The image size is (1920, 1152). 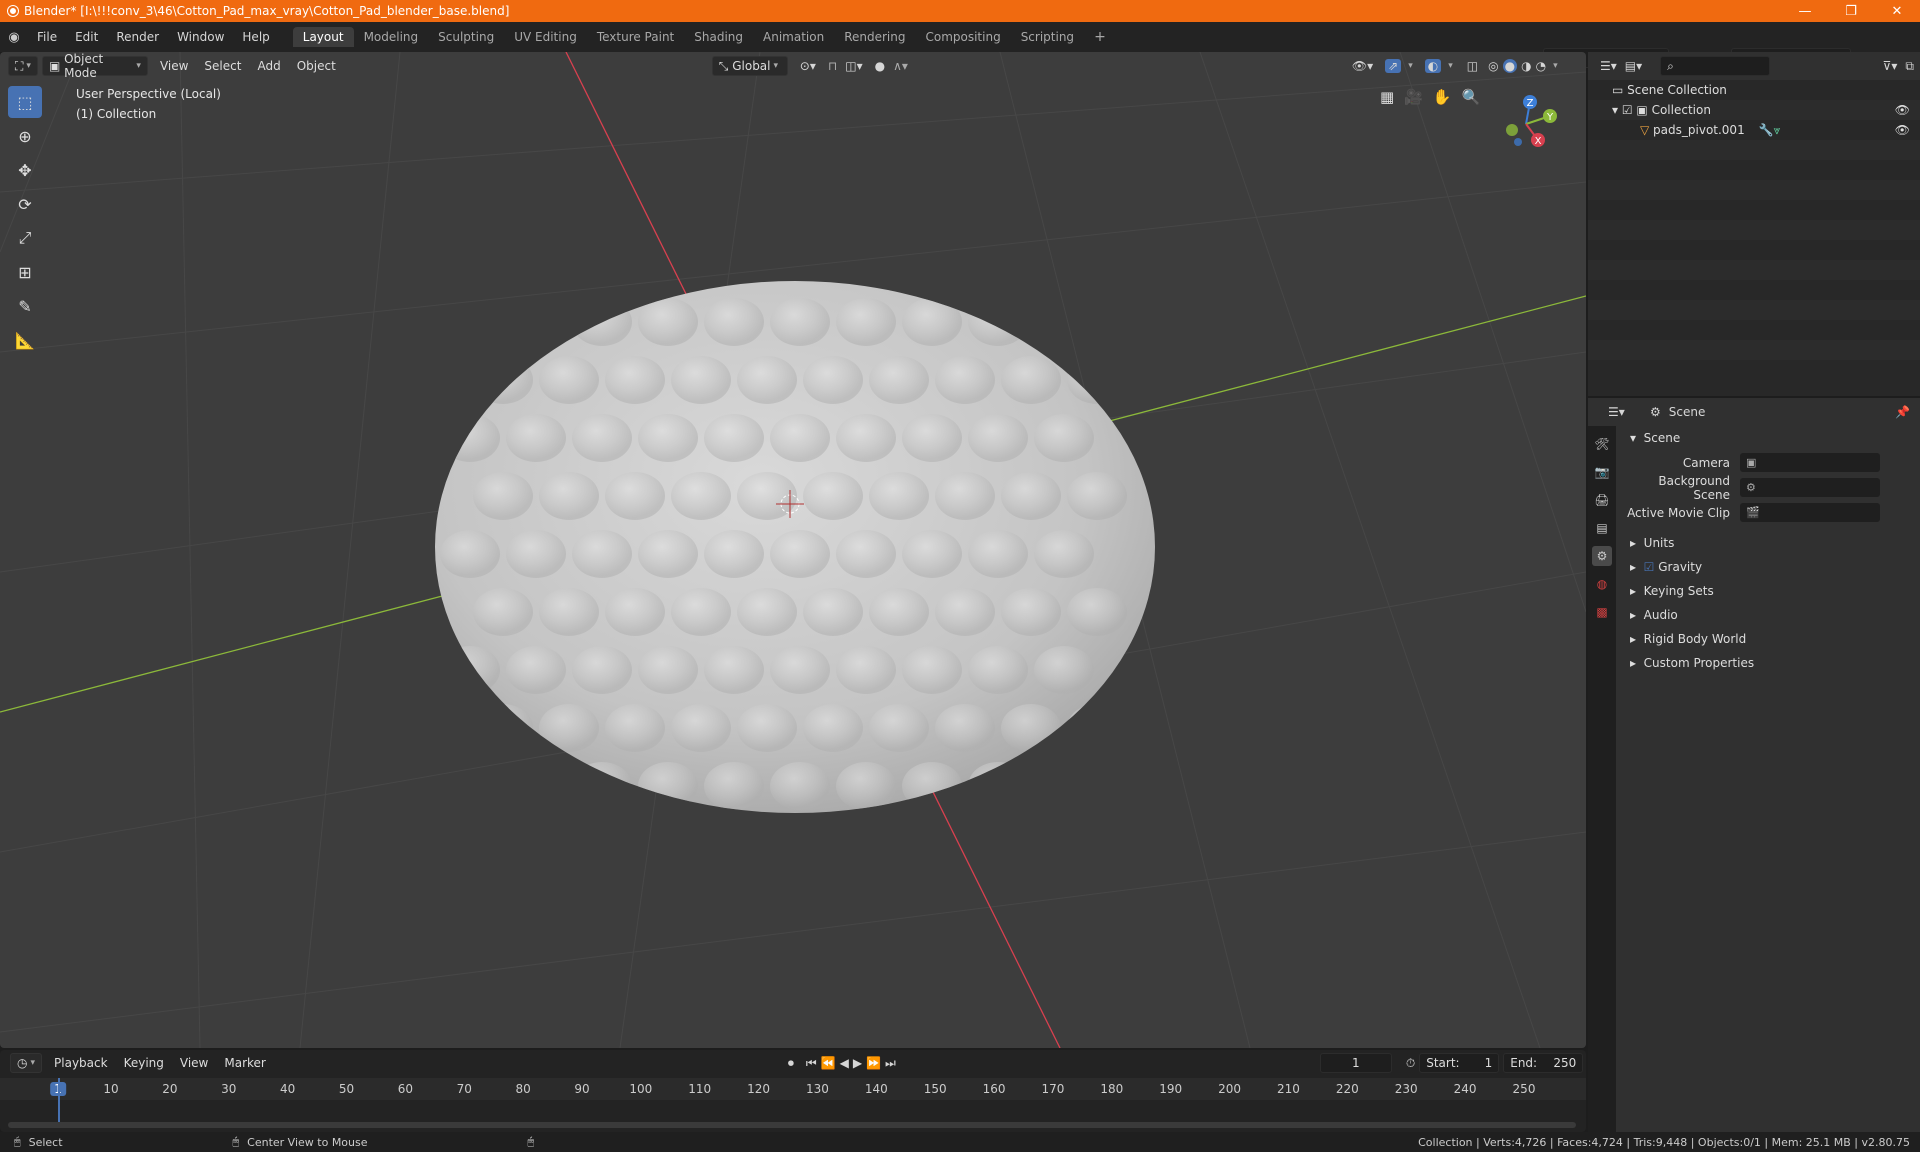 What do you see at coordinates (1541, 66) in the screenshot?
I see `rendered-shading-icon: ◔` at bounding box center [1541, 66].